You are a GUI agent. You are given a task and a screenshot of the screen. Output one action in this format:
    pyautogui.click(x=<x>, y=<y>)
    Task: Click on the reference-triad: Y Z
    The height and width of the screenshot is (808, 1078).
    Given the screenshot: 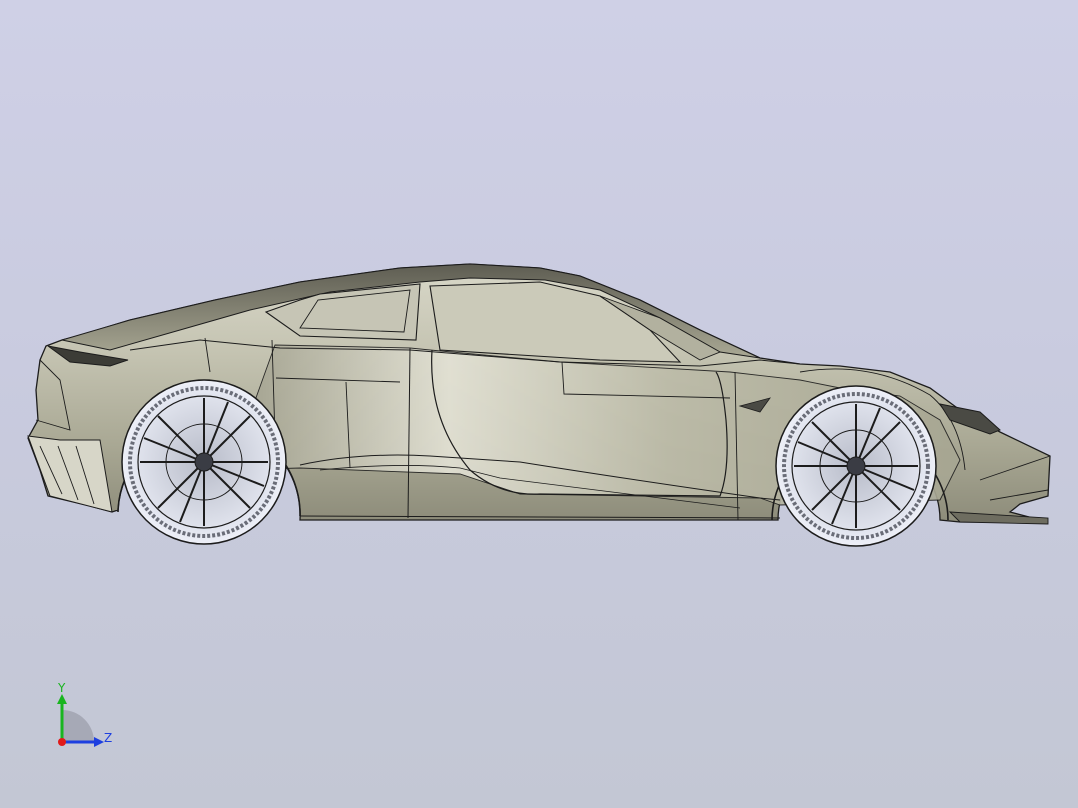 What is the action you would take?
    pyautogui.click(x=84, y=714)
    